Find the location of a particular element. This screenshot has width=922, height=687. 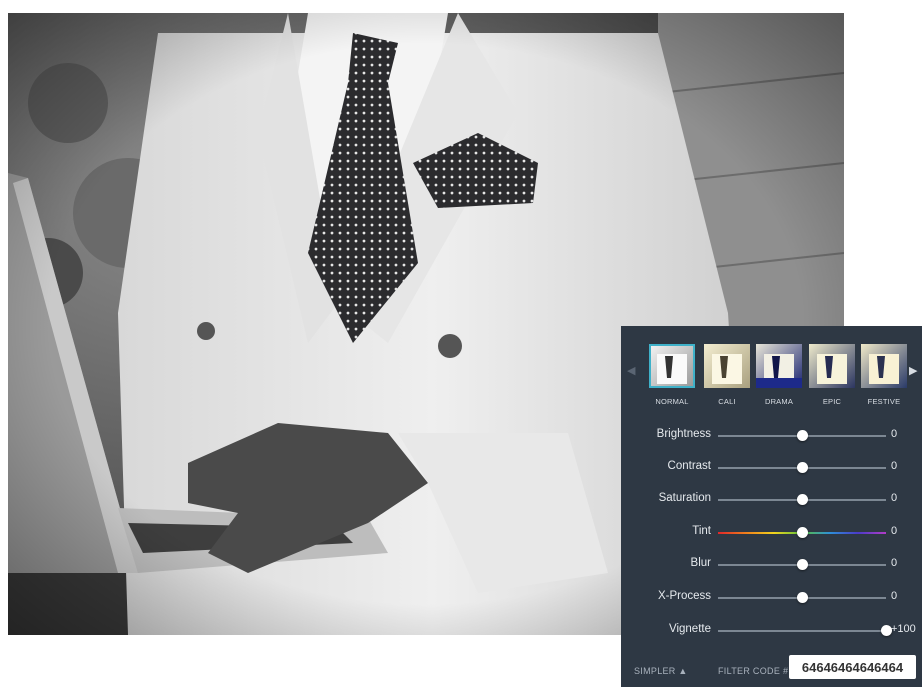

filter-thumb-cali: CALI is located at coordinates (727, 375).